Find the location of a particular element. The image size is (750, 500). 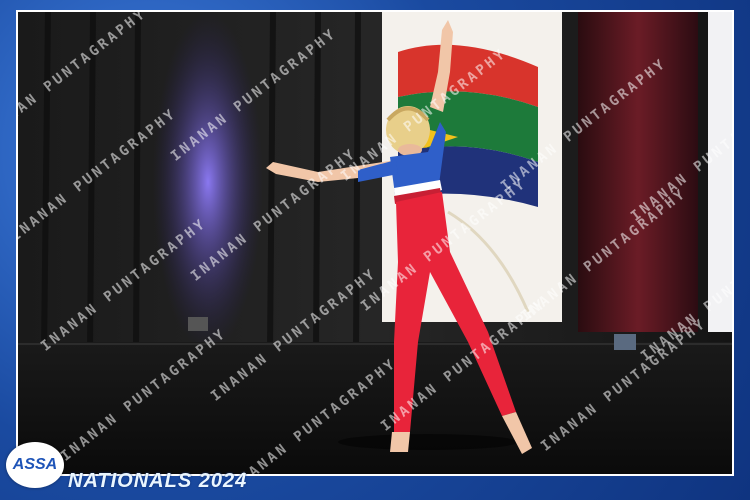

assa-logo: ASSA is located at coordinates (35, 465).